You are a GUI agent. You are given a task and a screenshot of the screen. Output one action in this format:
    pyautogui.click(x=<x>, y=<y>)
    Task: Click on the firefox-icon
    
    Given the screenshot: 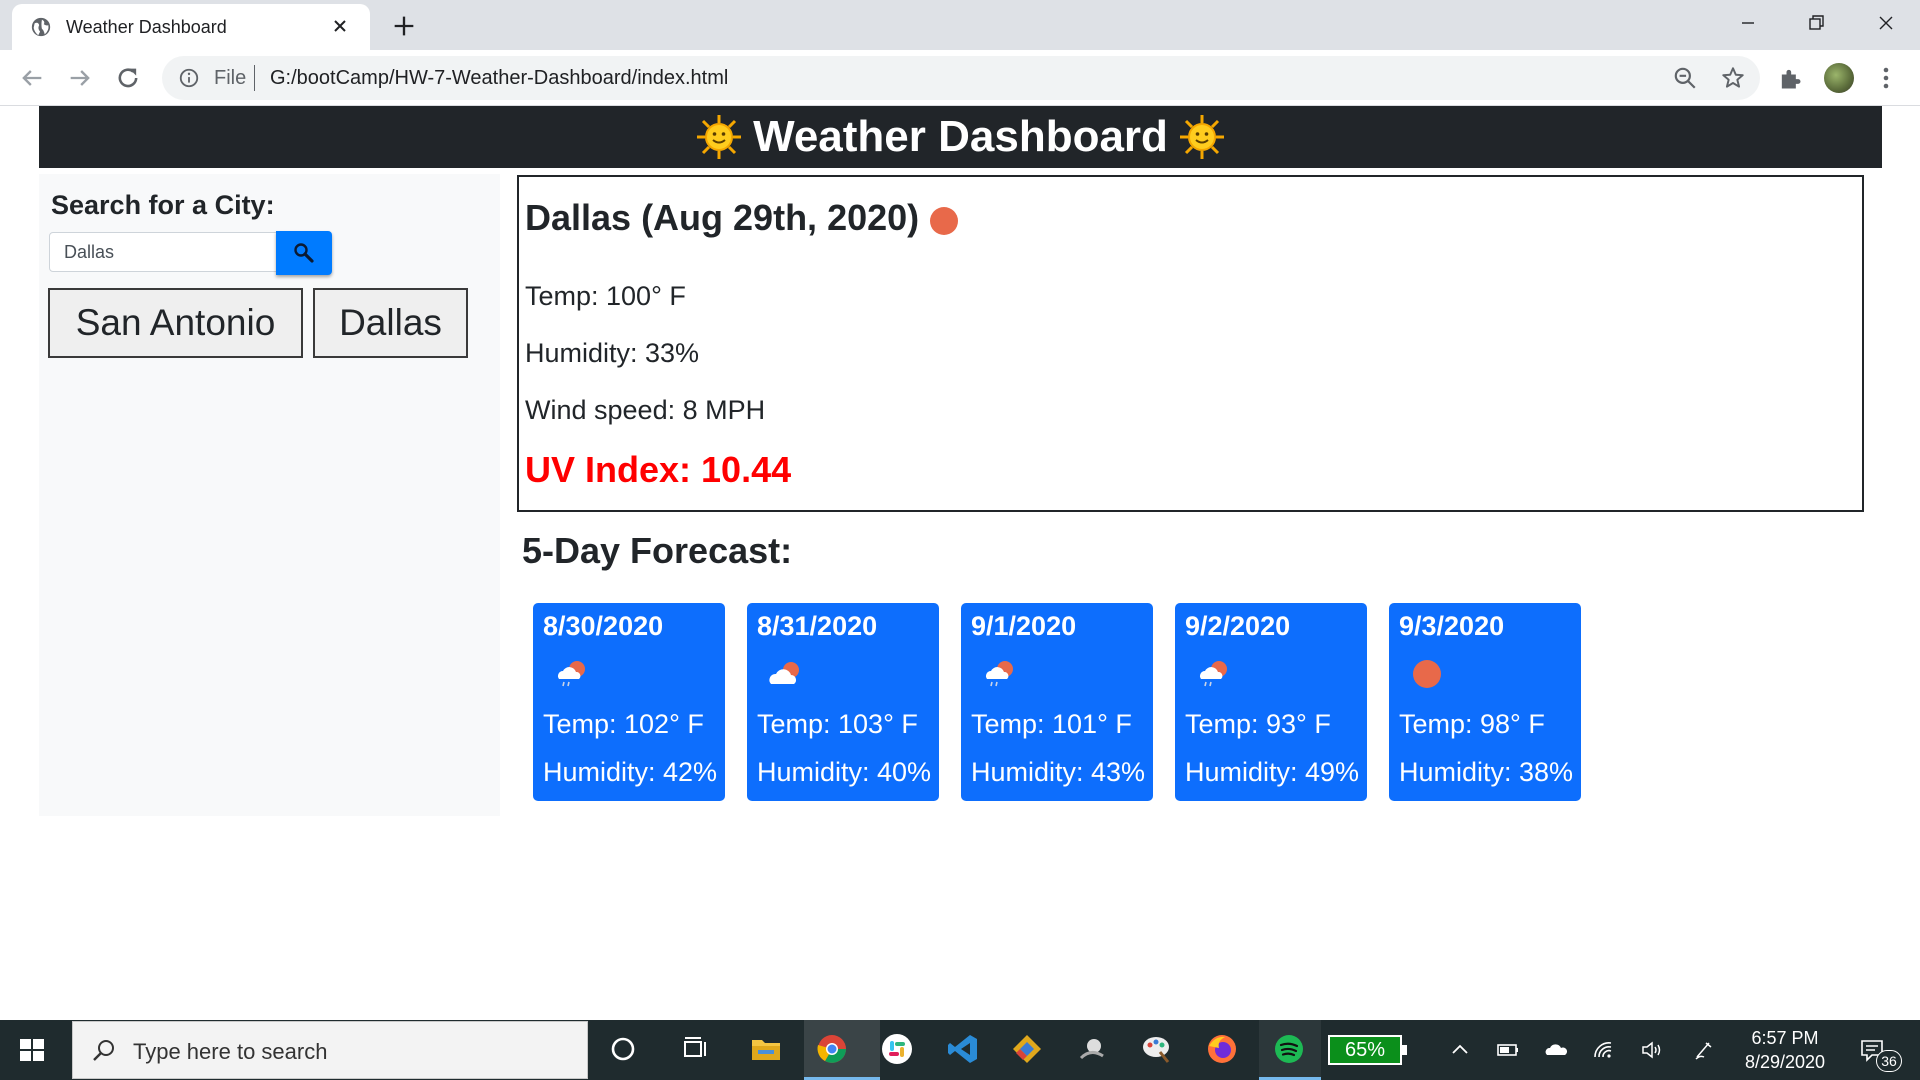 What is the action you would take?
    pyautogui.click(x=1222, y=1049)
    